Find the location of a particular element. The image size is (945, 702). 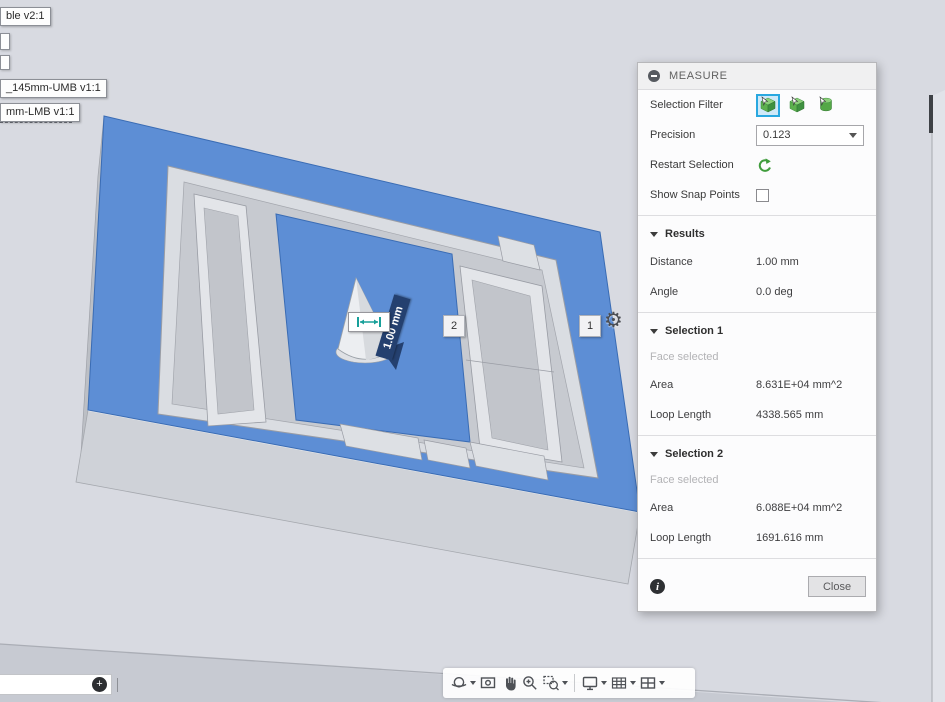

zoom-window-button is located at coordinates (555, 683).